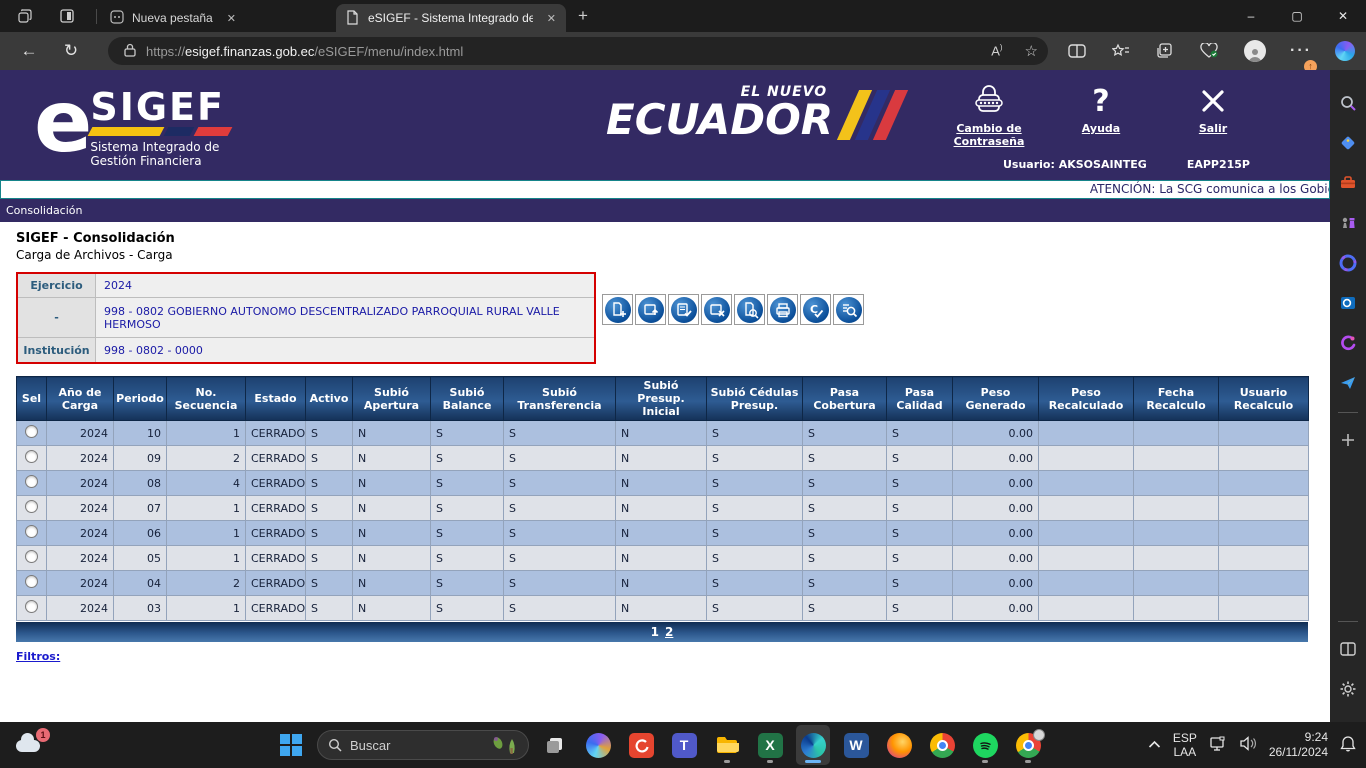  What do you see at coordinates (899, 745) in the screenshot?
I see `firefox-taskbar-button` at bounding box center [899, 745].